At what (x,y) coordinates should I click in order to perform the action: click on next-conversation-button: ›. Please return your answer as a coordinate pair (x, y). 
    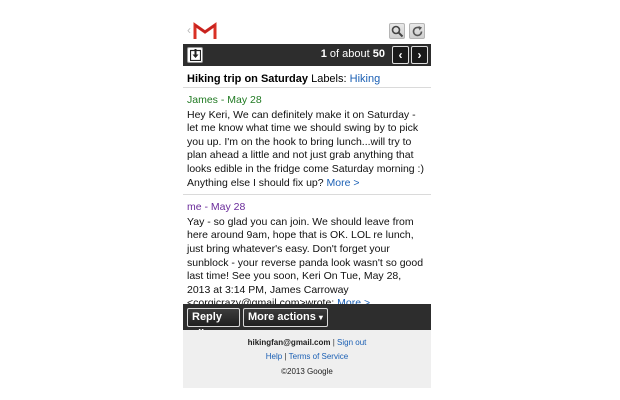
    Looking at the image, I should click on (419, 55).